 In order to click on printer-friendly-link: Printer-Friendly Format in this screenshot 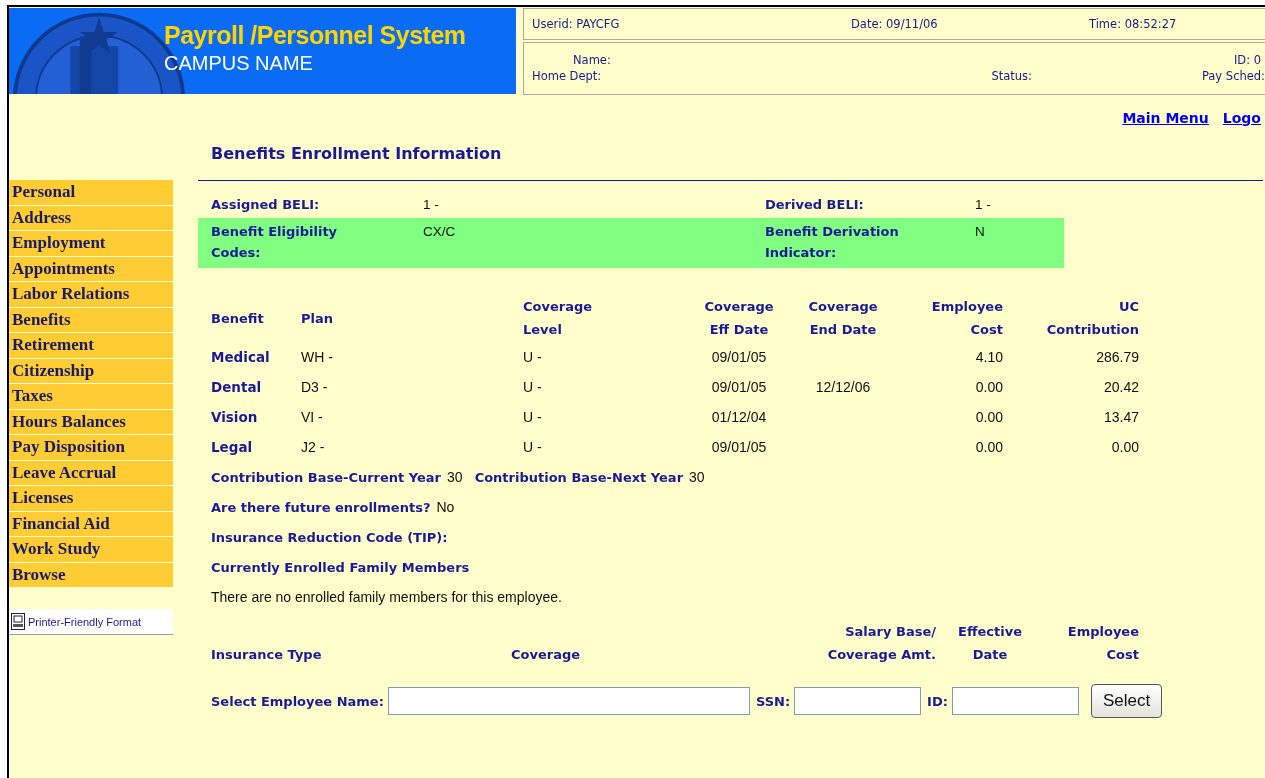, I will do `click(91, 622)`.